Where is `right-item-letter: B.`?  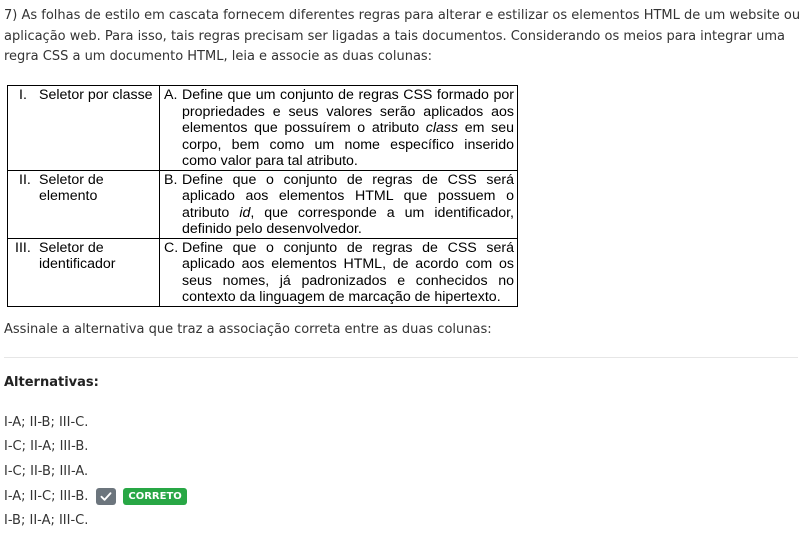 right-item-letter: B. is located at coordinates (171, 179).